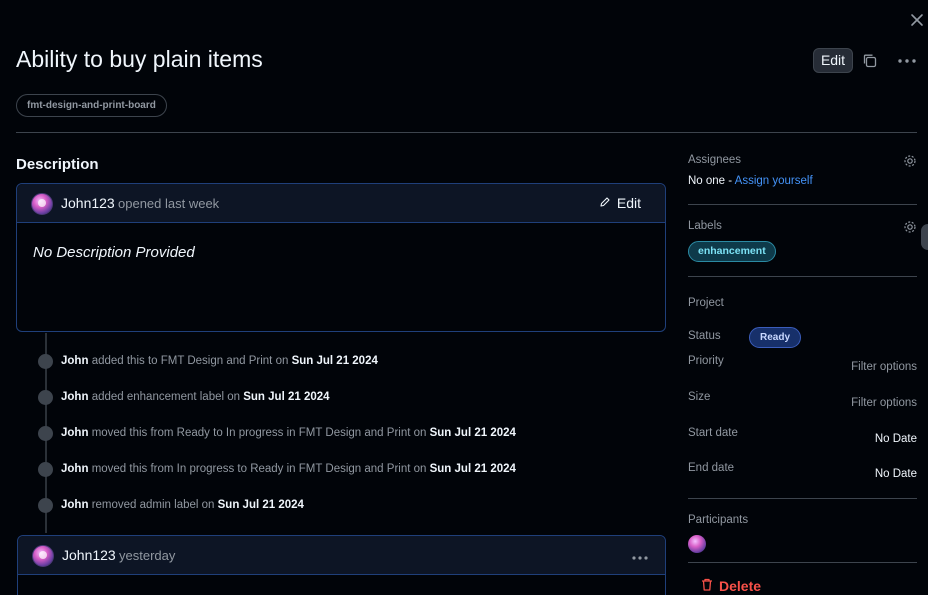 The height and width of the screenshot is (595, 928). What do you see at coordinates (169, 203) in the screenshot?
I see `opened-time: opened last week` at bounding box center [169, 203].